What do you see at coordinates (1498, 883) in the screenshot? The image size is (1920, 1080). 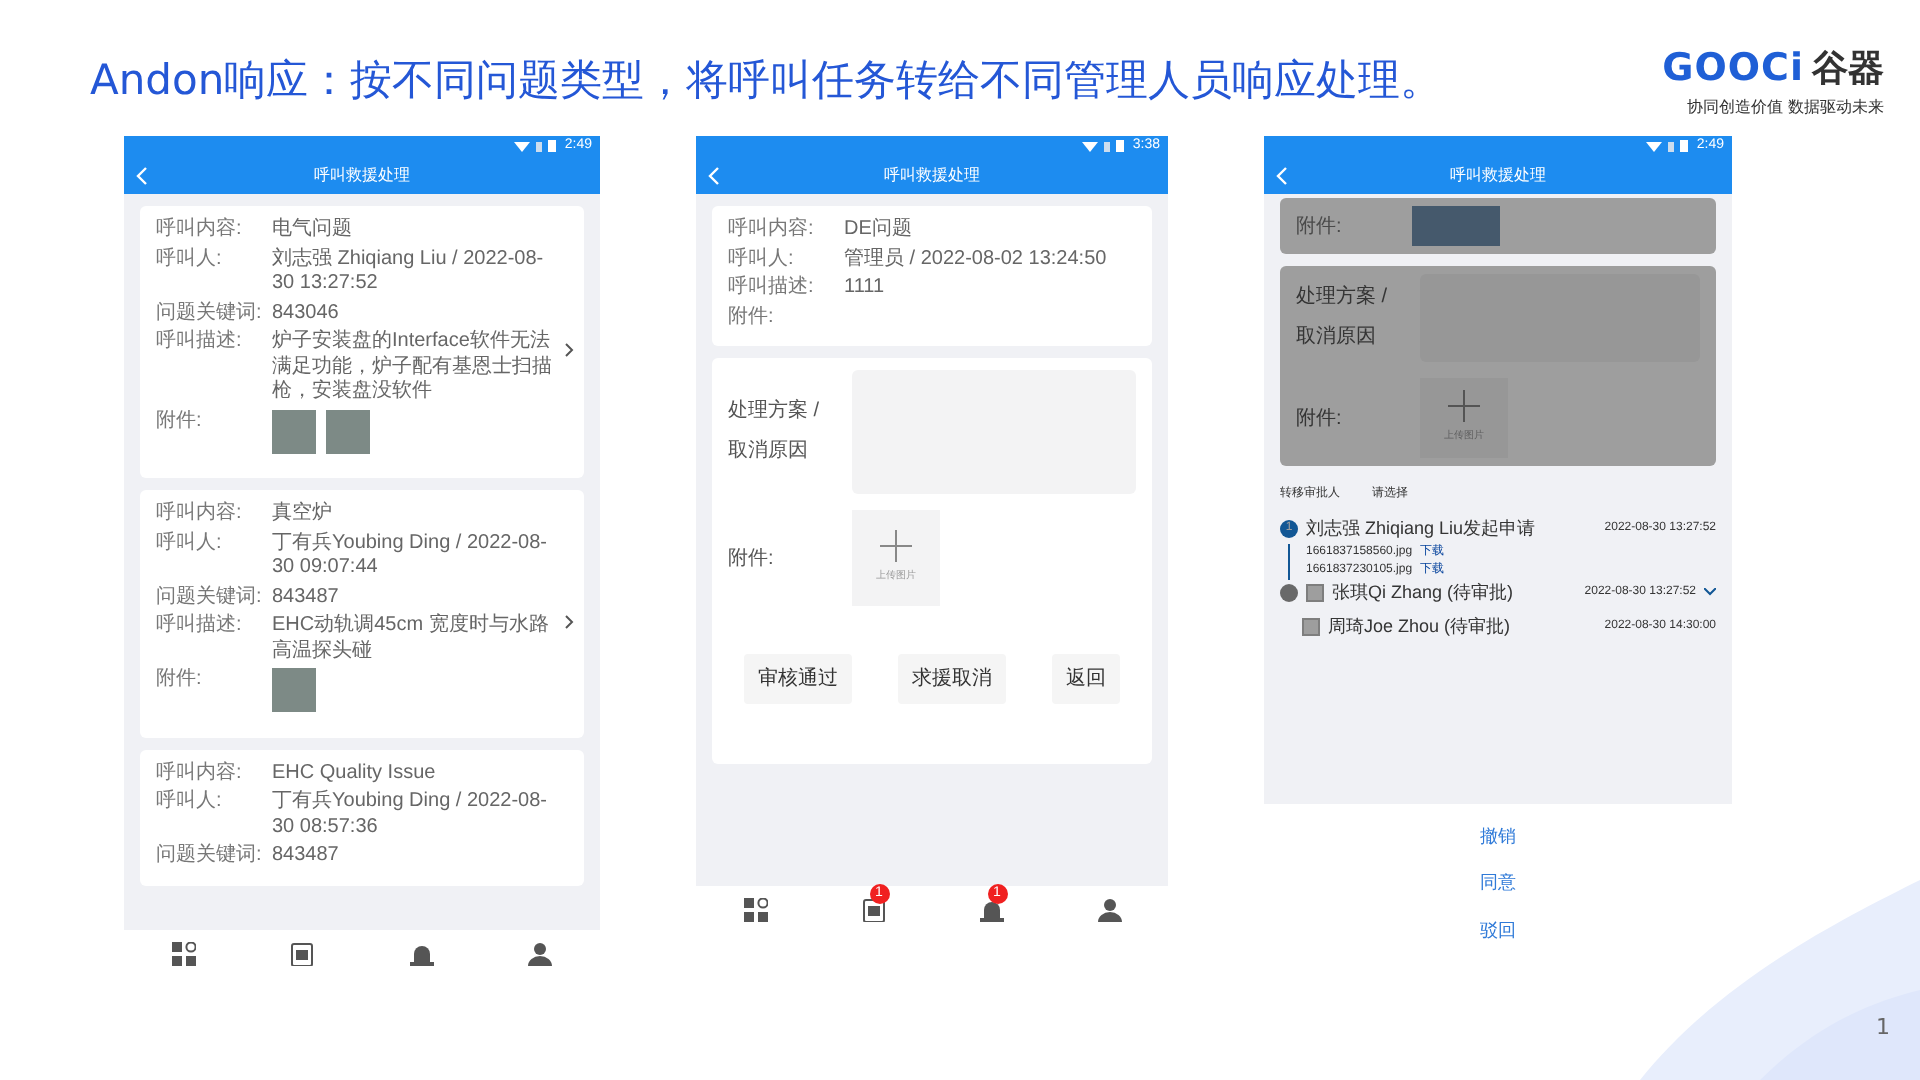 I see `sheet-option: 同意` at bounding box center [1498, 883].